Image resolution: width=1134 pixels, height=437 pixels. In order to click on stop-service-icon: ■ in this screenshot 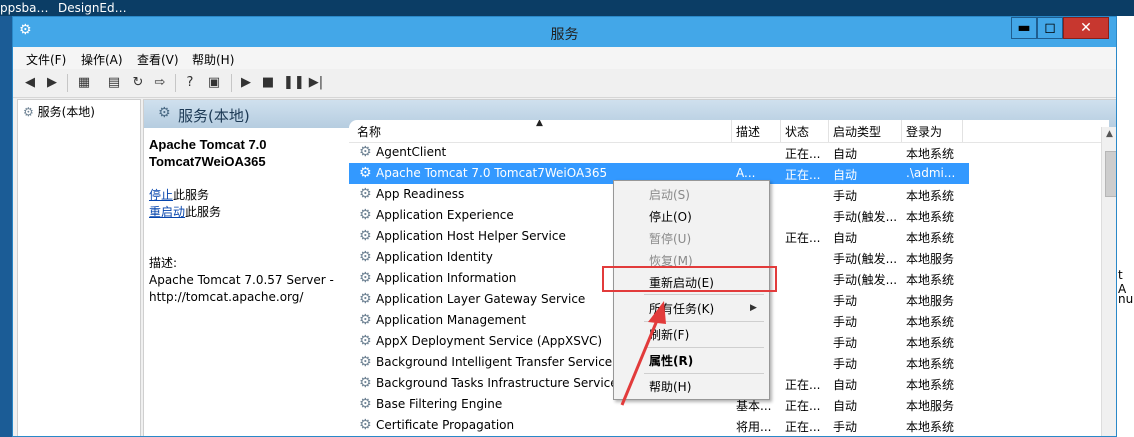, I will do `click(268, 83)`.